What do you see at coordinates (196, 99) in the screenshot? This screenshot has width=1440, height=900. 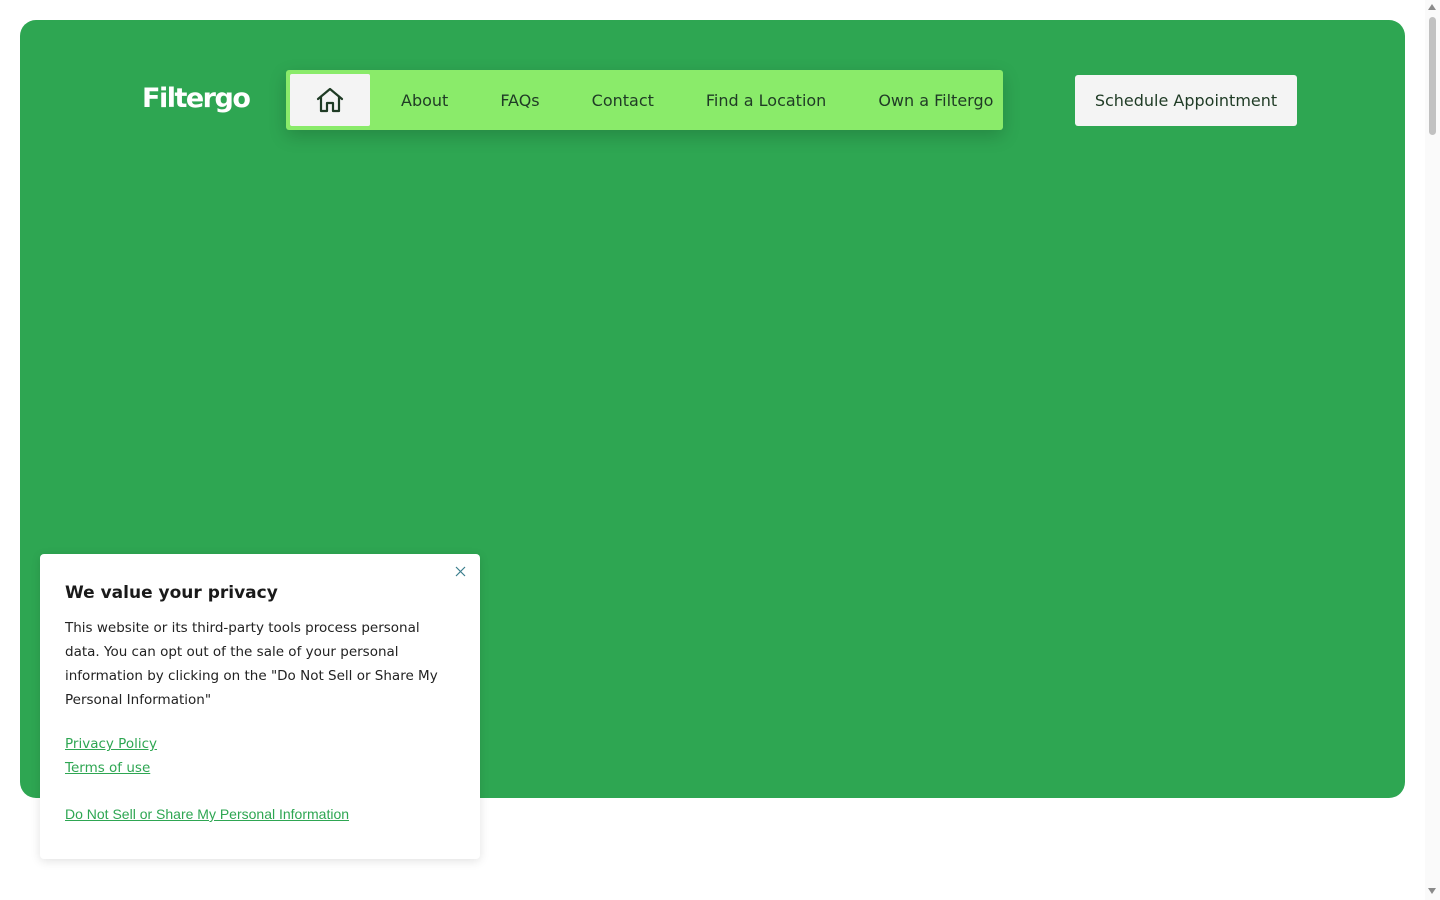 I see `logo: Filtergo` at bounding box center [196, 99].